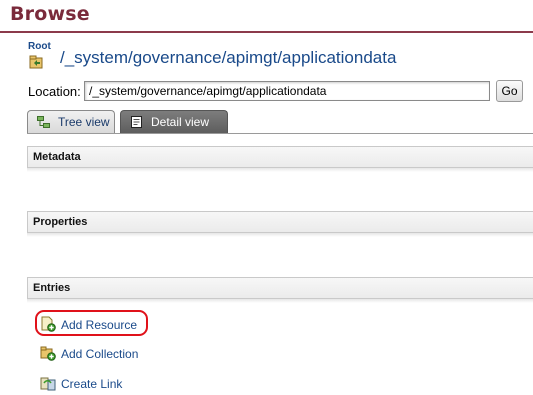 The width and height of the screenshot is (533, 395). Describe the element at coordinates (280, 288) in the screenshot. I see `entries-section-header: Entries` at that location.